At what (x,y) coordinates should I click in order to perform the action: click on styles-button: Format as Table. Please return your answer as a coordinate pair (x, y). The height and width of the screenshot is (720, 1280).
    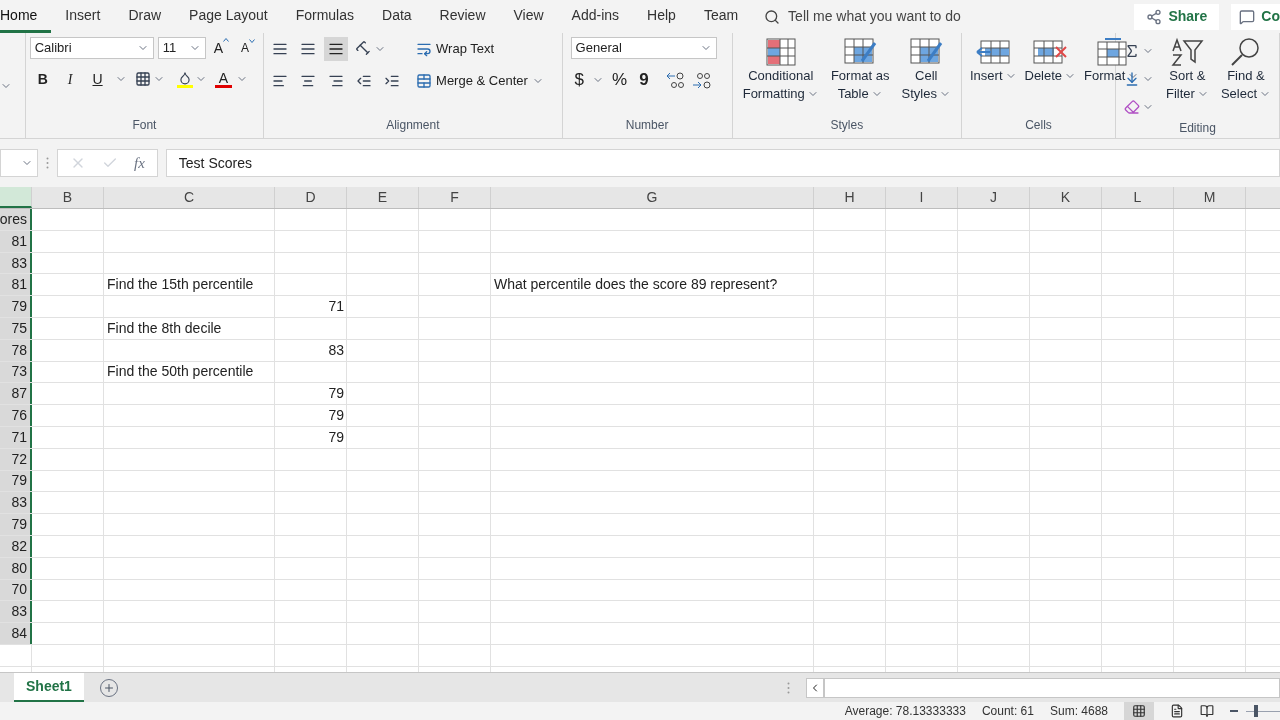
    Looking at the image, I should click on (860, 70).